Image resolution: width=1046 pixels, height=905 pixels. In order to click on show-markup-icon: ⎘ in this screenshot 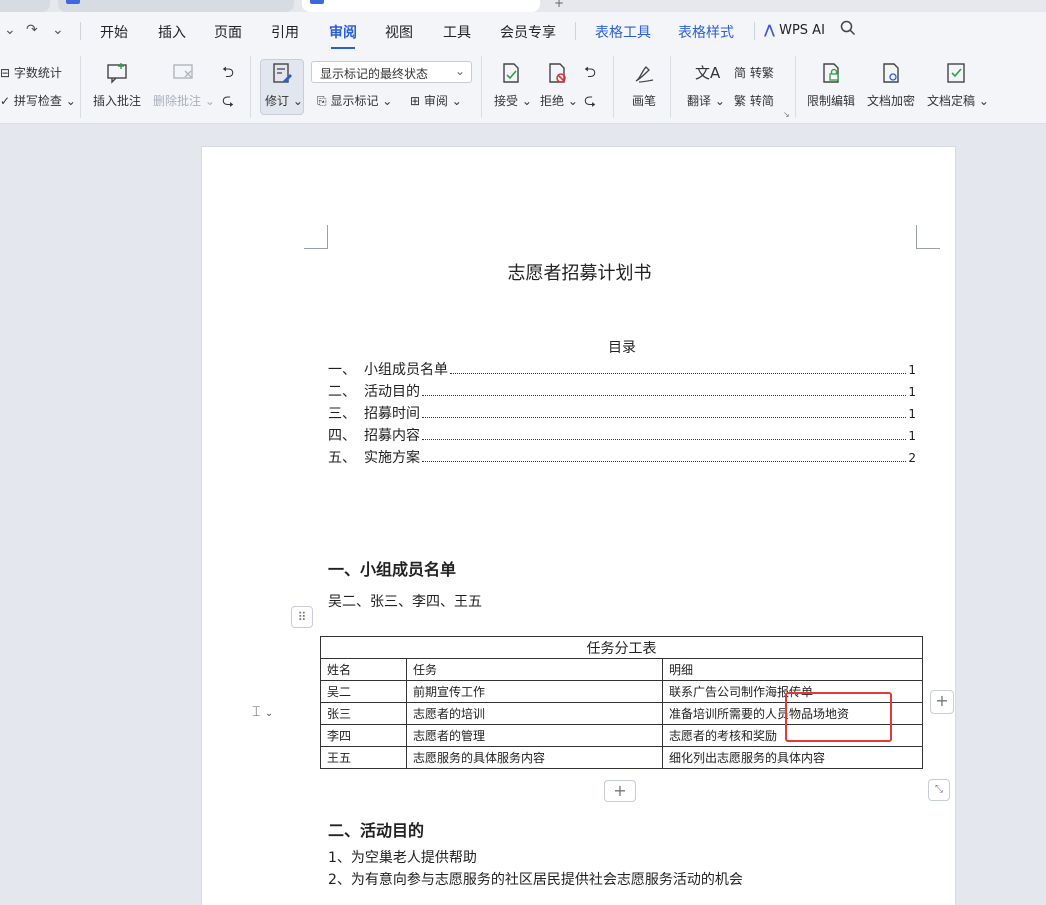, I will do `click(322, 101)`.